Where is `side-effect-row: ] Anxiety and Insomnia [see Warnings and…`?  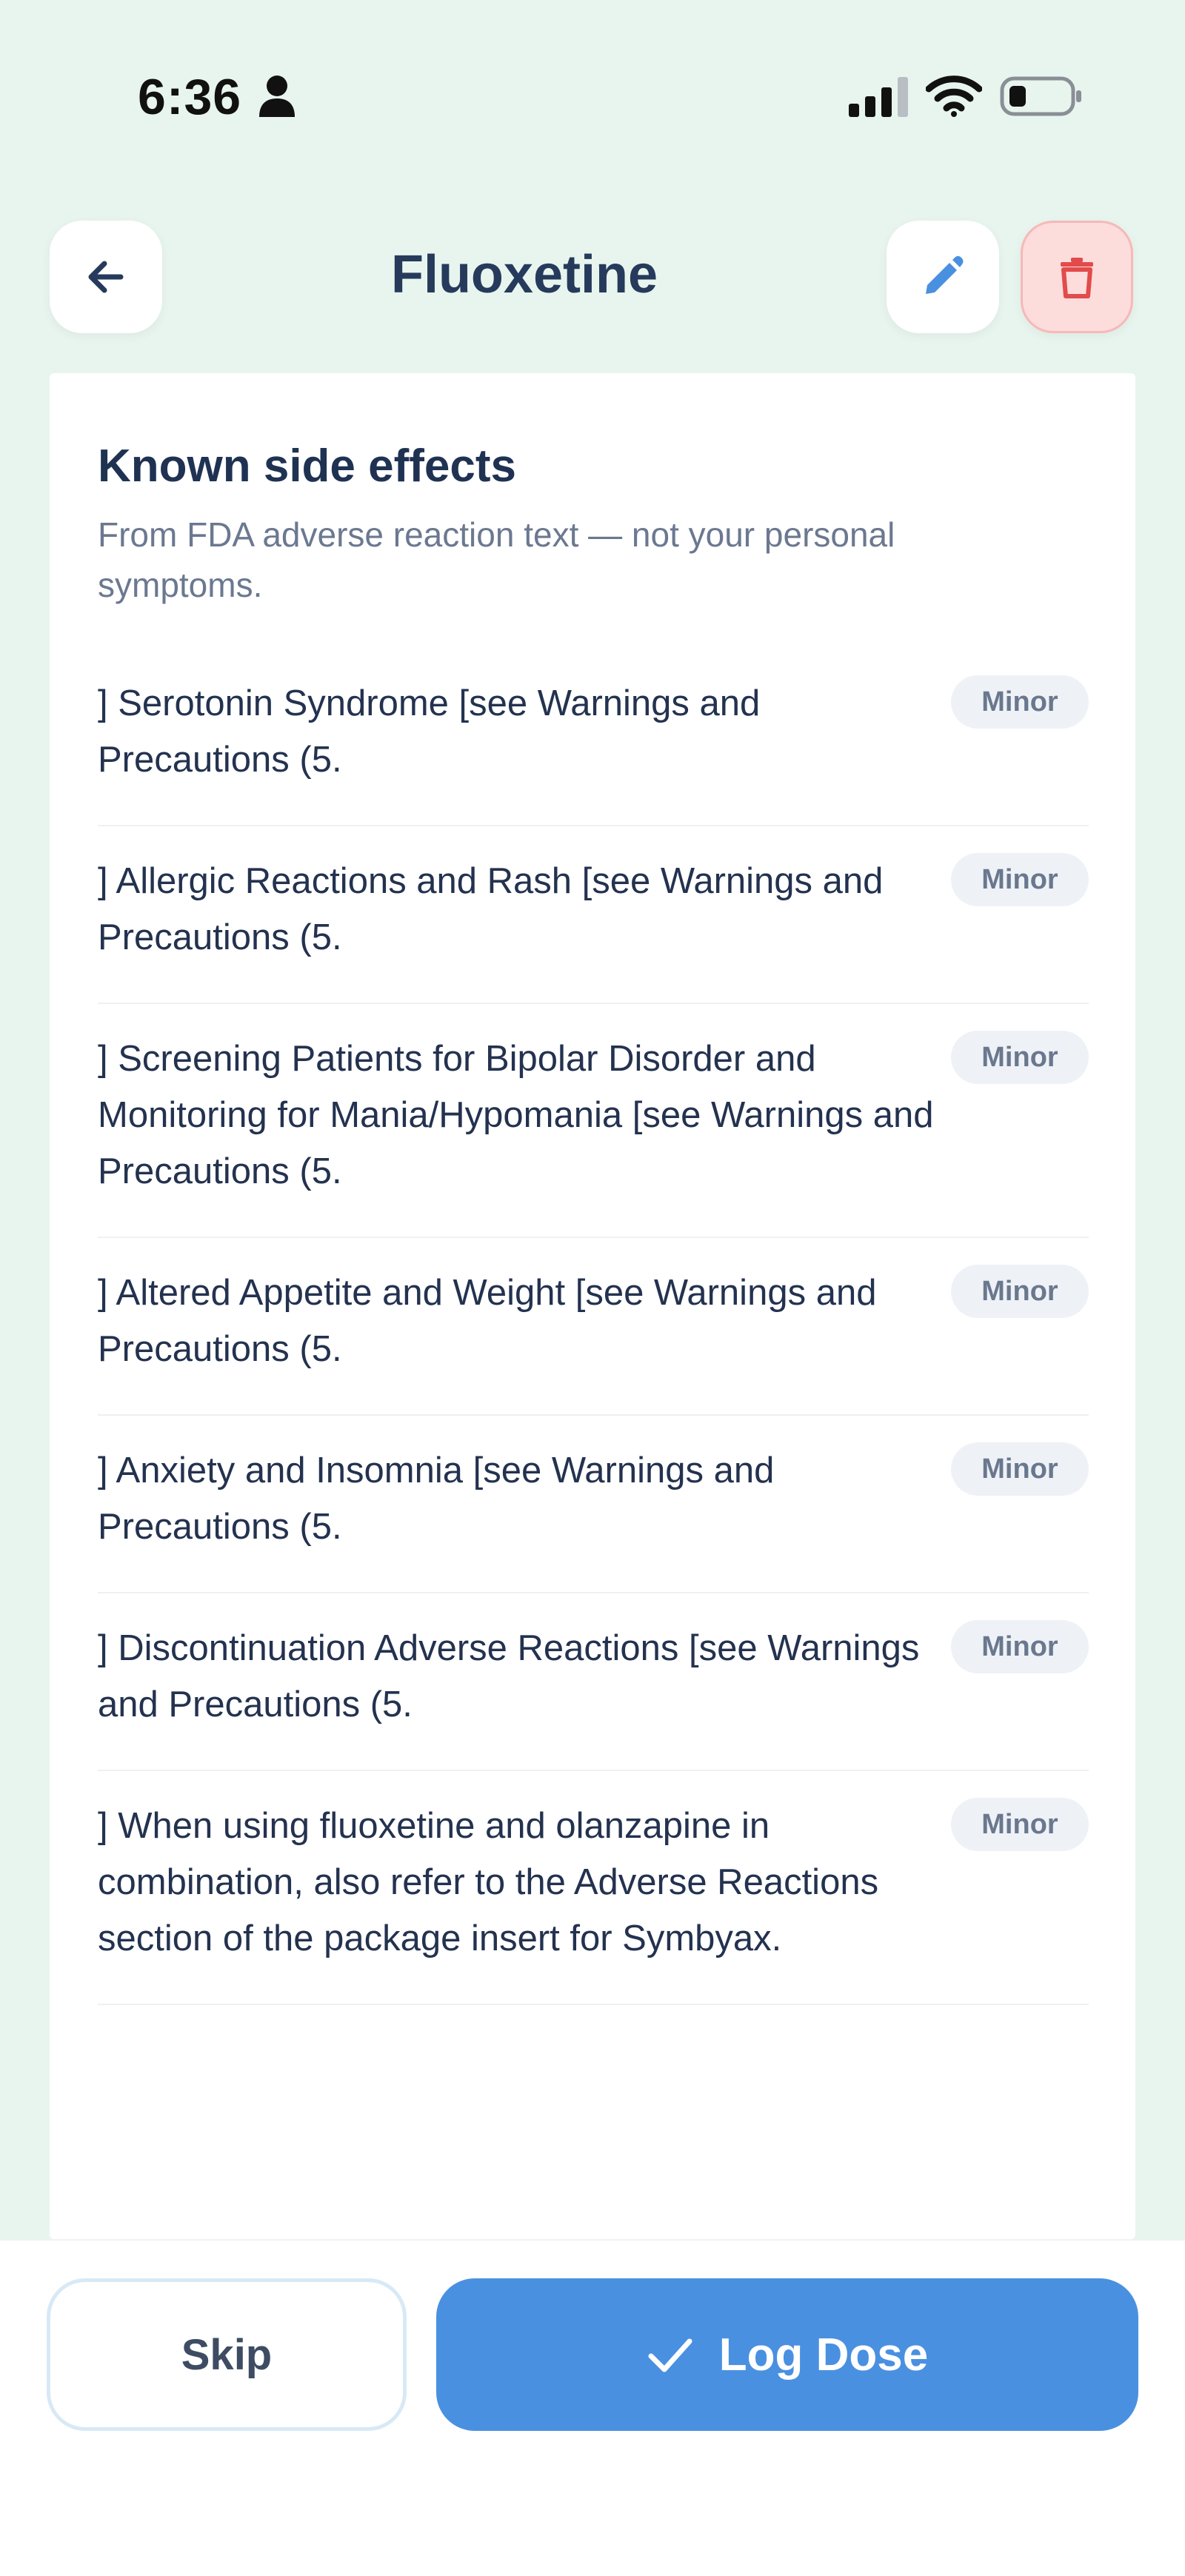
side-effect-row: ] Anxiety and Insomnia [see Warnings and… is located at coordinates (593, 1504).